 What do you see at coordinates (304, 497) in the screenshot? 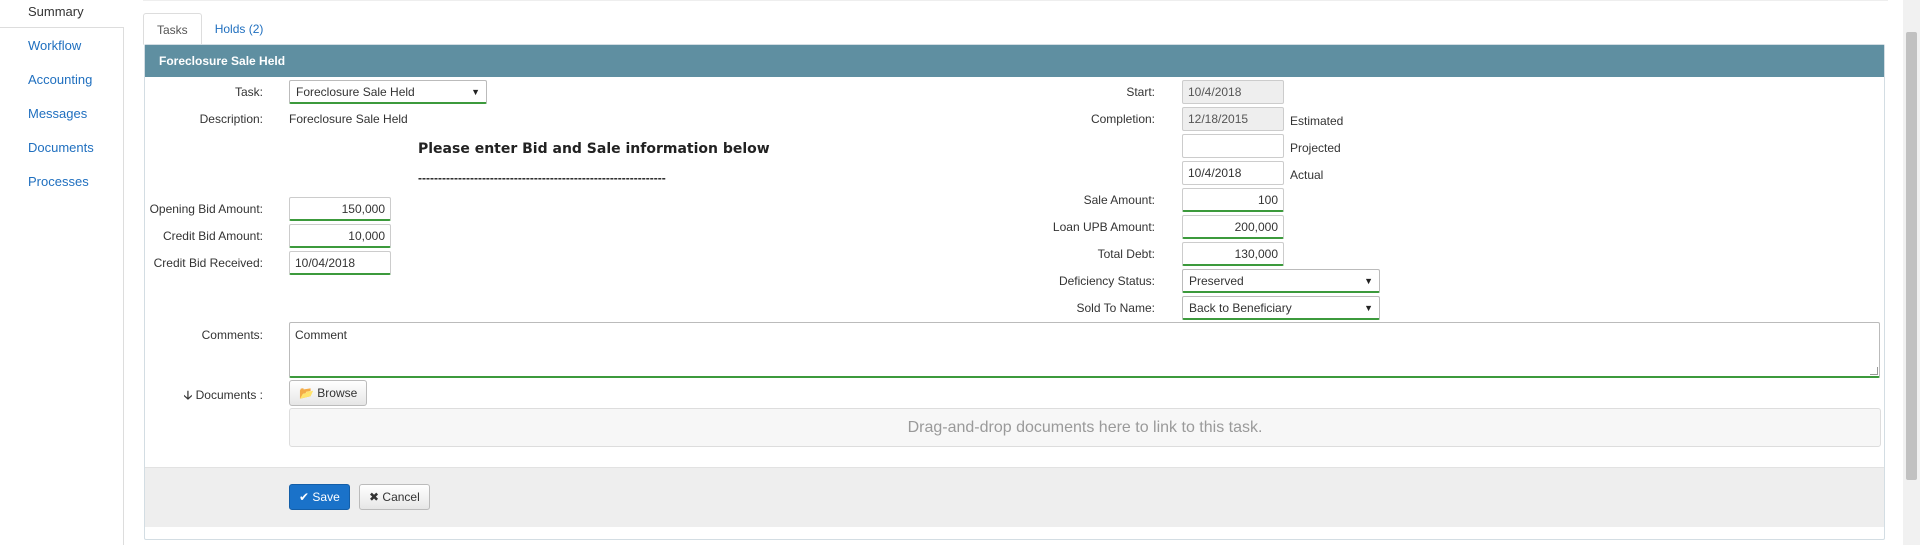
I see `check-icon: ✔` at bounding box center [304, 497].